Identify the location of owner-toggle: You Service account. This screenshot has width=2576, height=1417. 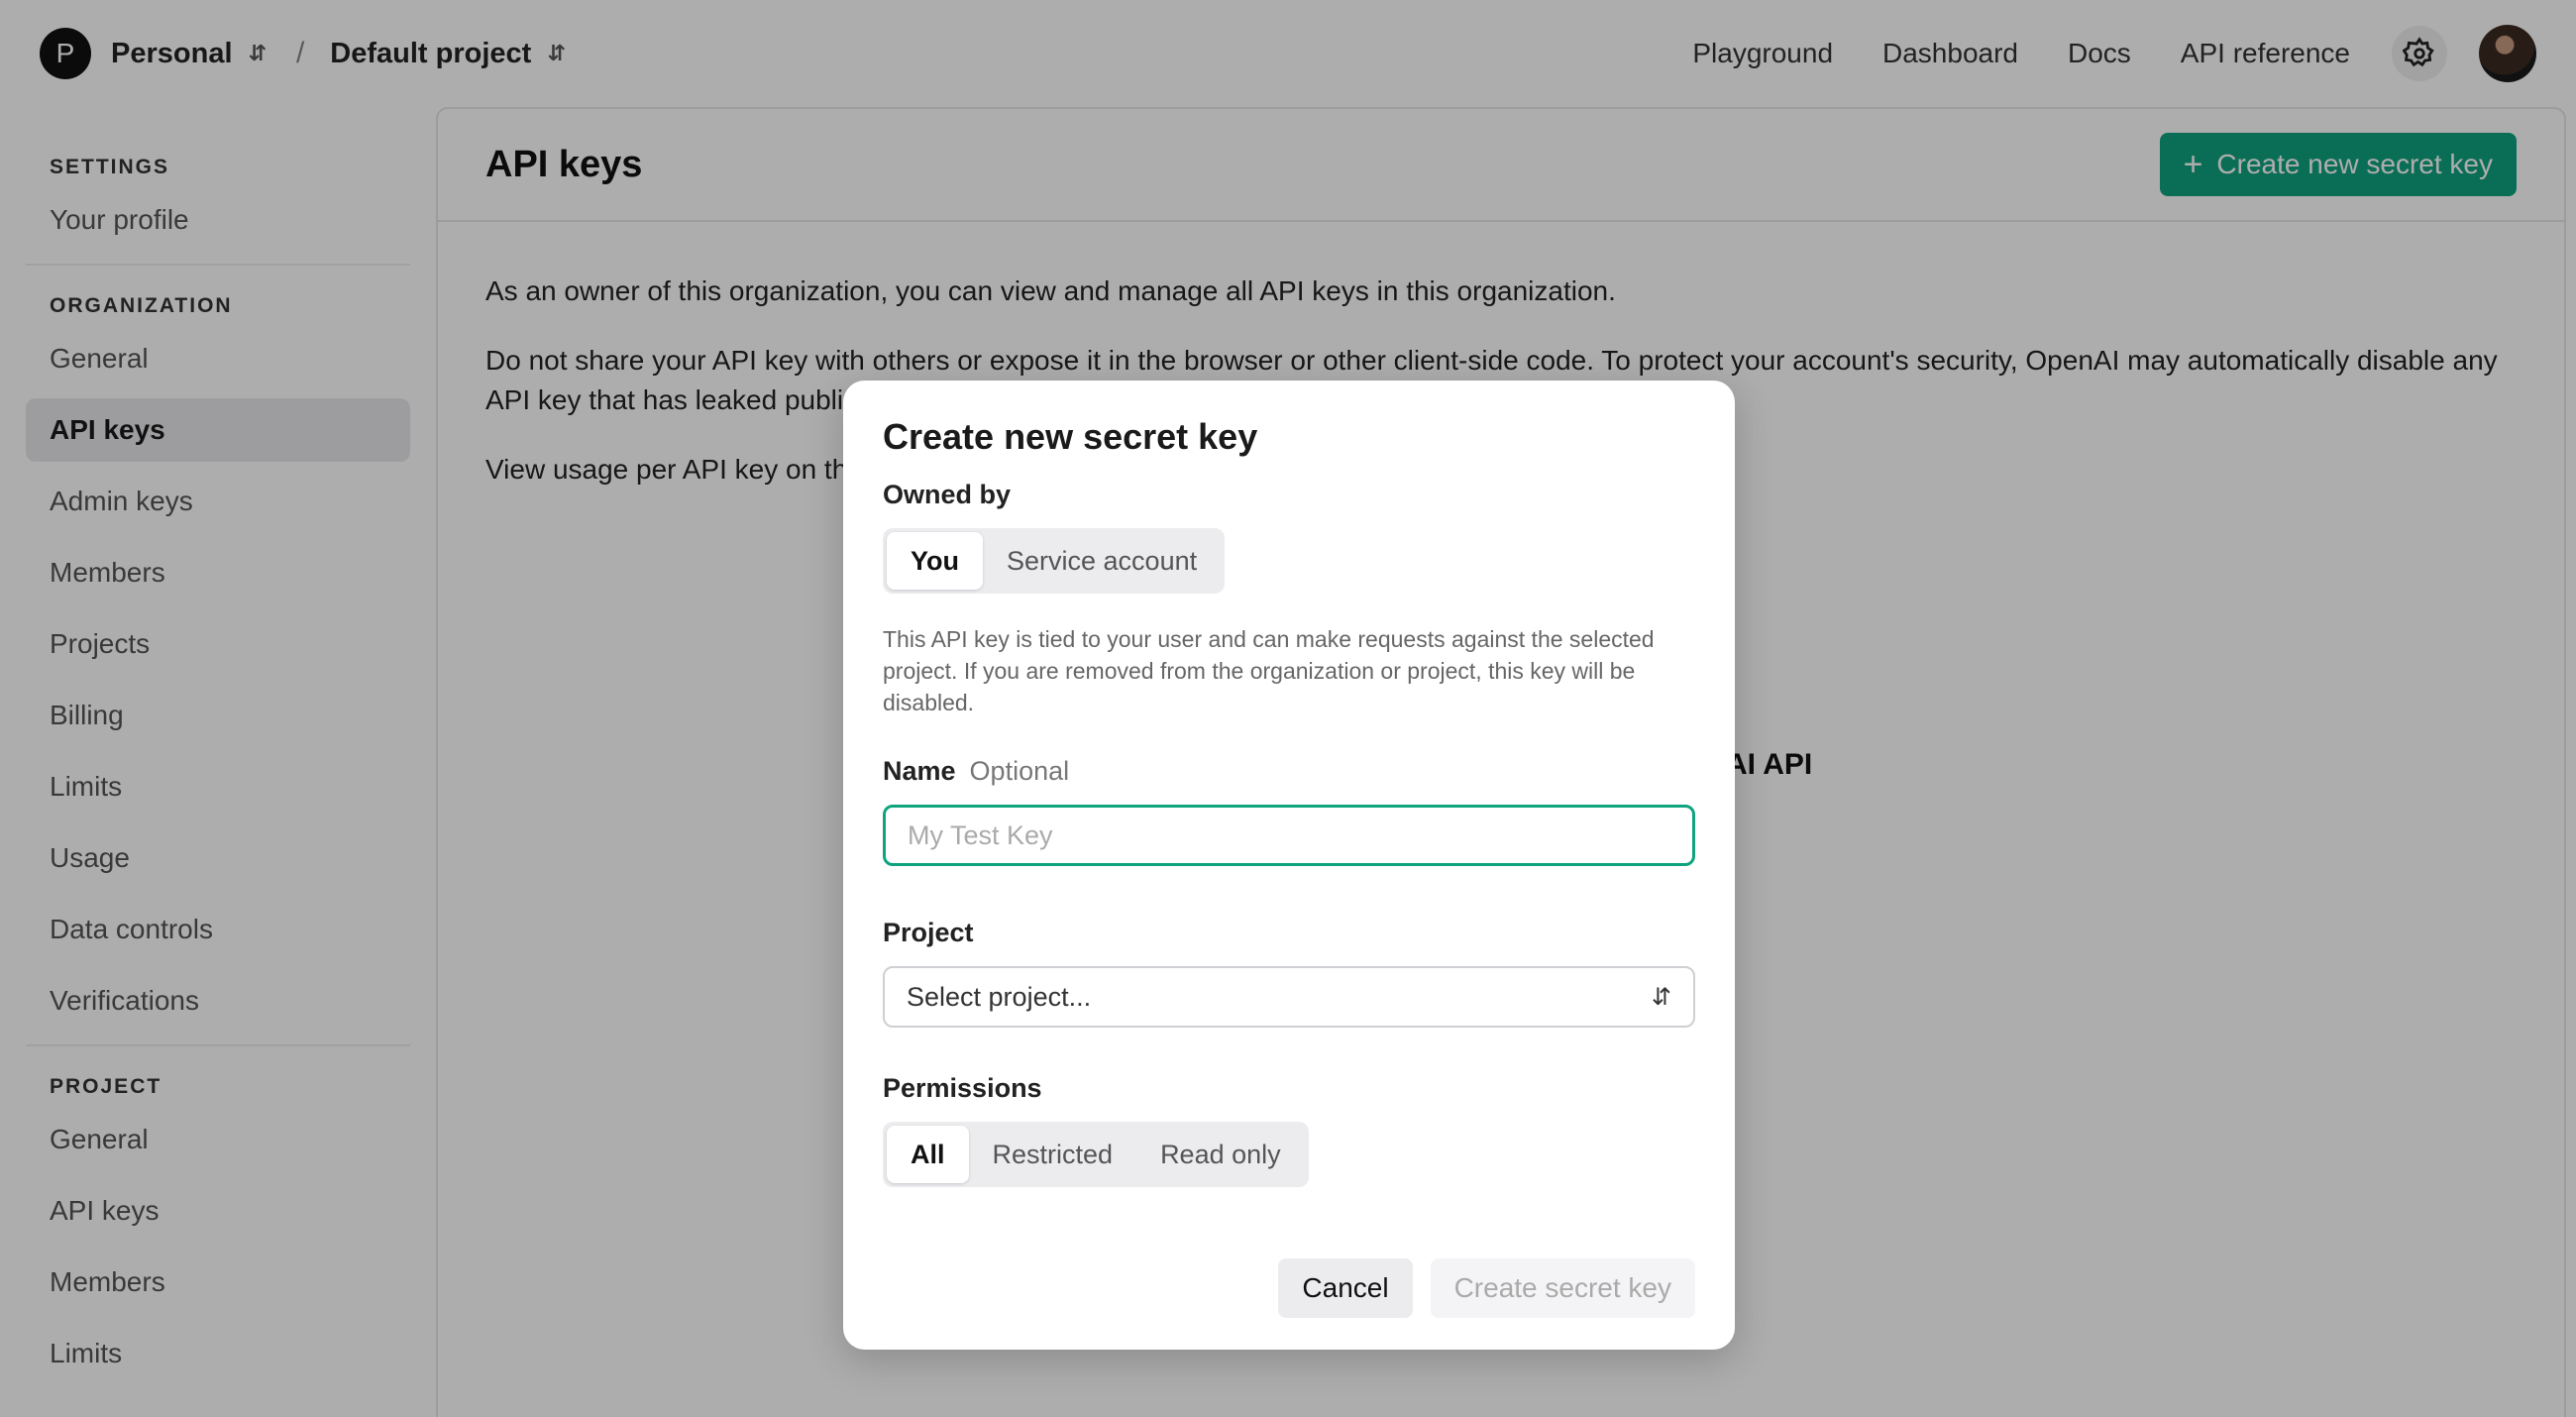
(1055, 561).